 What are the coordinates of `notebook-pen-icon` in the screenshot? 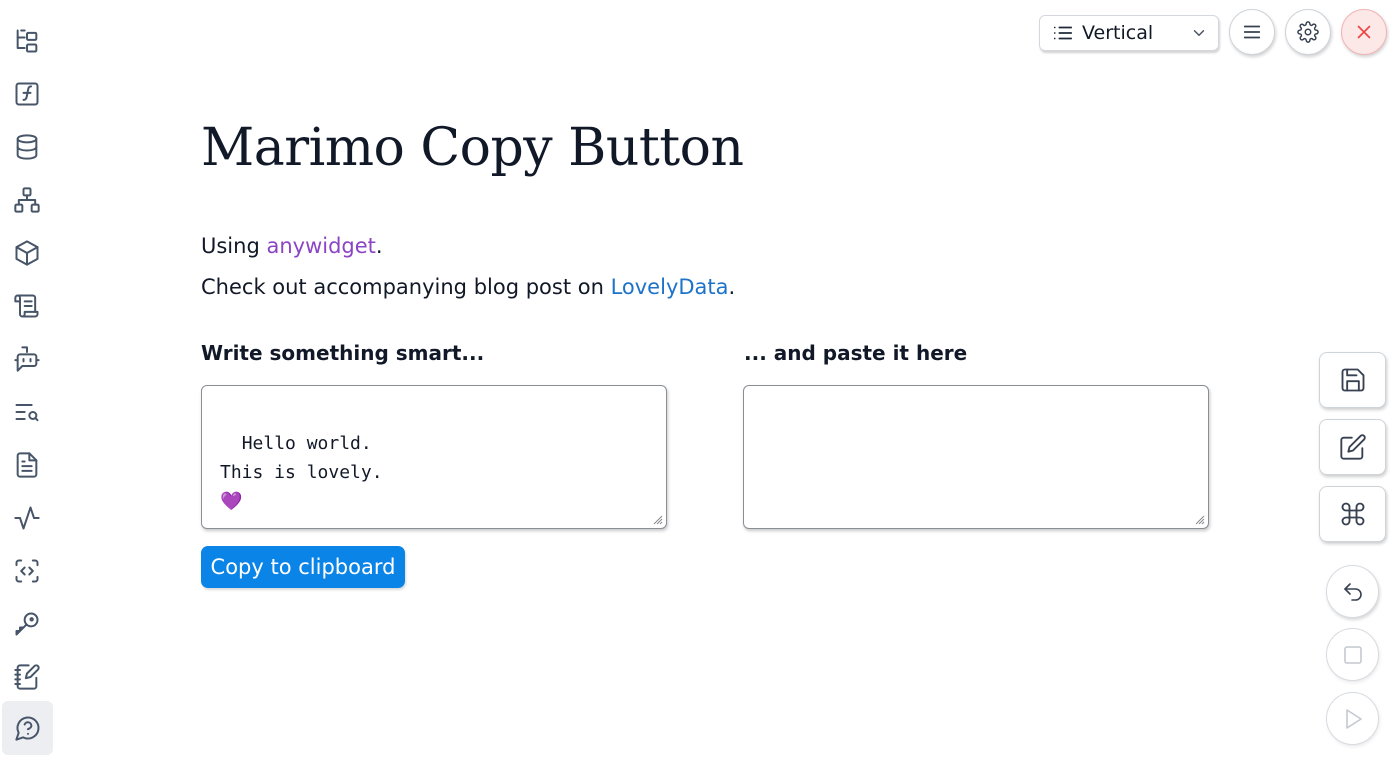 It's located at (27, 677).